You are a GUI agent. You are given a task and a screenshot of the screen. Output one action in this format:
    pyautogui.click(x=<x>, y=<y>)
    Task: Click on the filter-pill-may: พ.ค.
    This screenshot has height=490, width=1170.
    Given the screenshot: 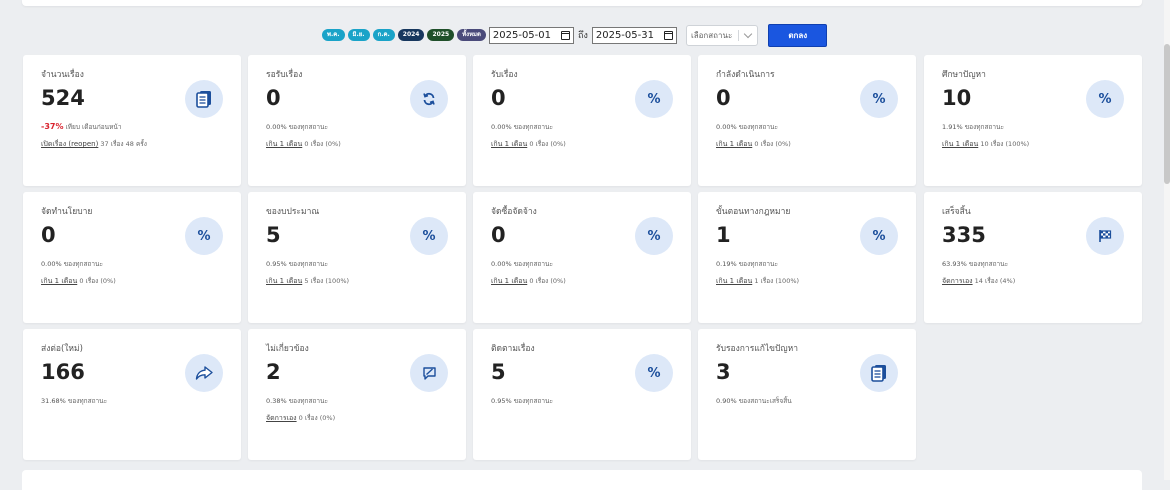 What is the action you would take?
    pyautogui.click(x=333, y=35)
    